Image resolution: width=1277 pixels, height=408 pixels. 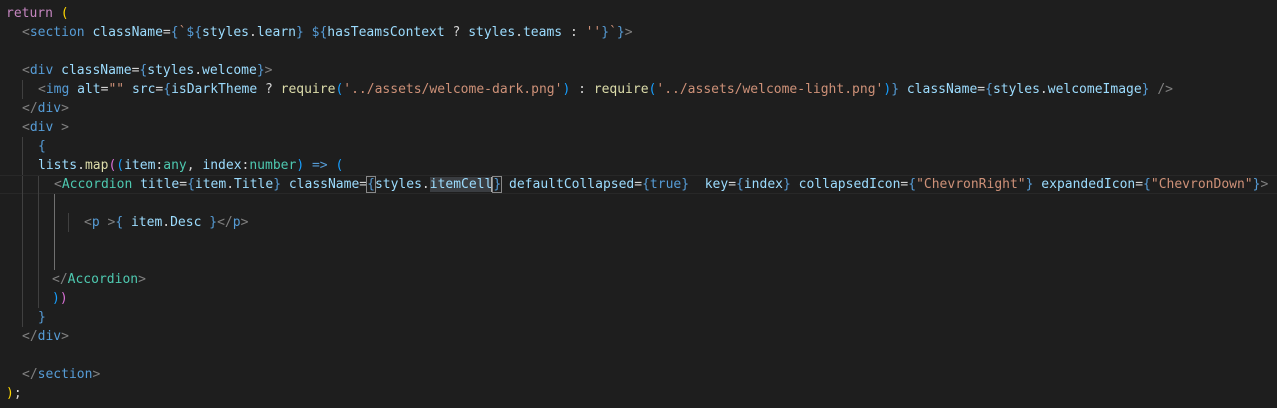 I want to click on code-token: collapsedIcon, so click(x=849, y=184).